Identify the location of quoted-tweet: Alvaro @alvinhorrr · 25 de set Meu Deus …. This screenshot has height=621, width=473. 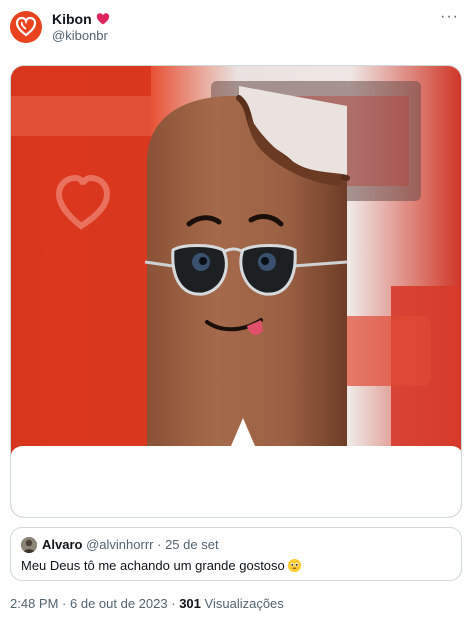
(236, 554).